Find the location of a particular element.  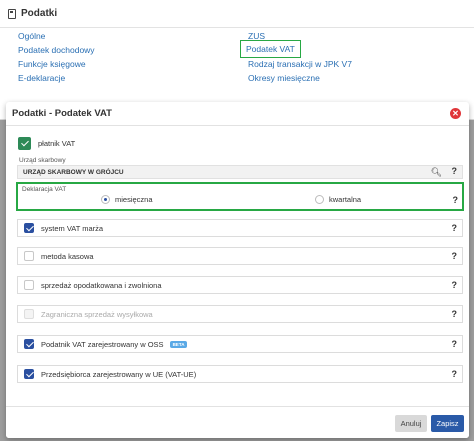

radio-quarterly-option: kwartalna is located at coordinates (338, 199).